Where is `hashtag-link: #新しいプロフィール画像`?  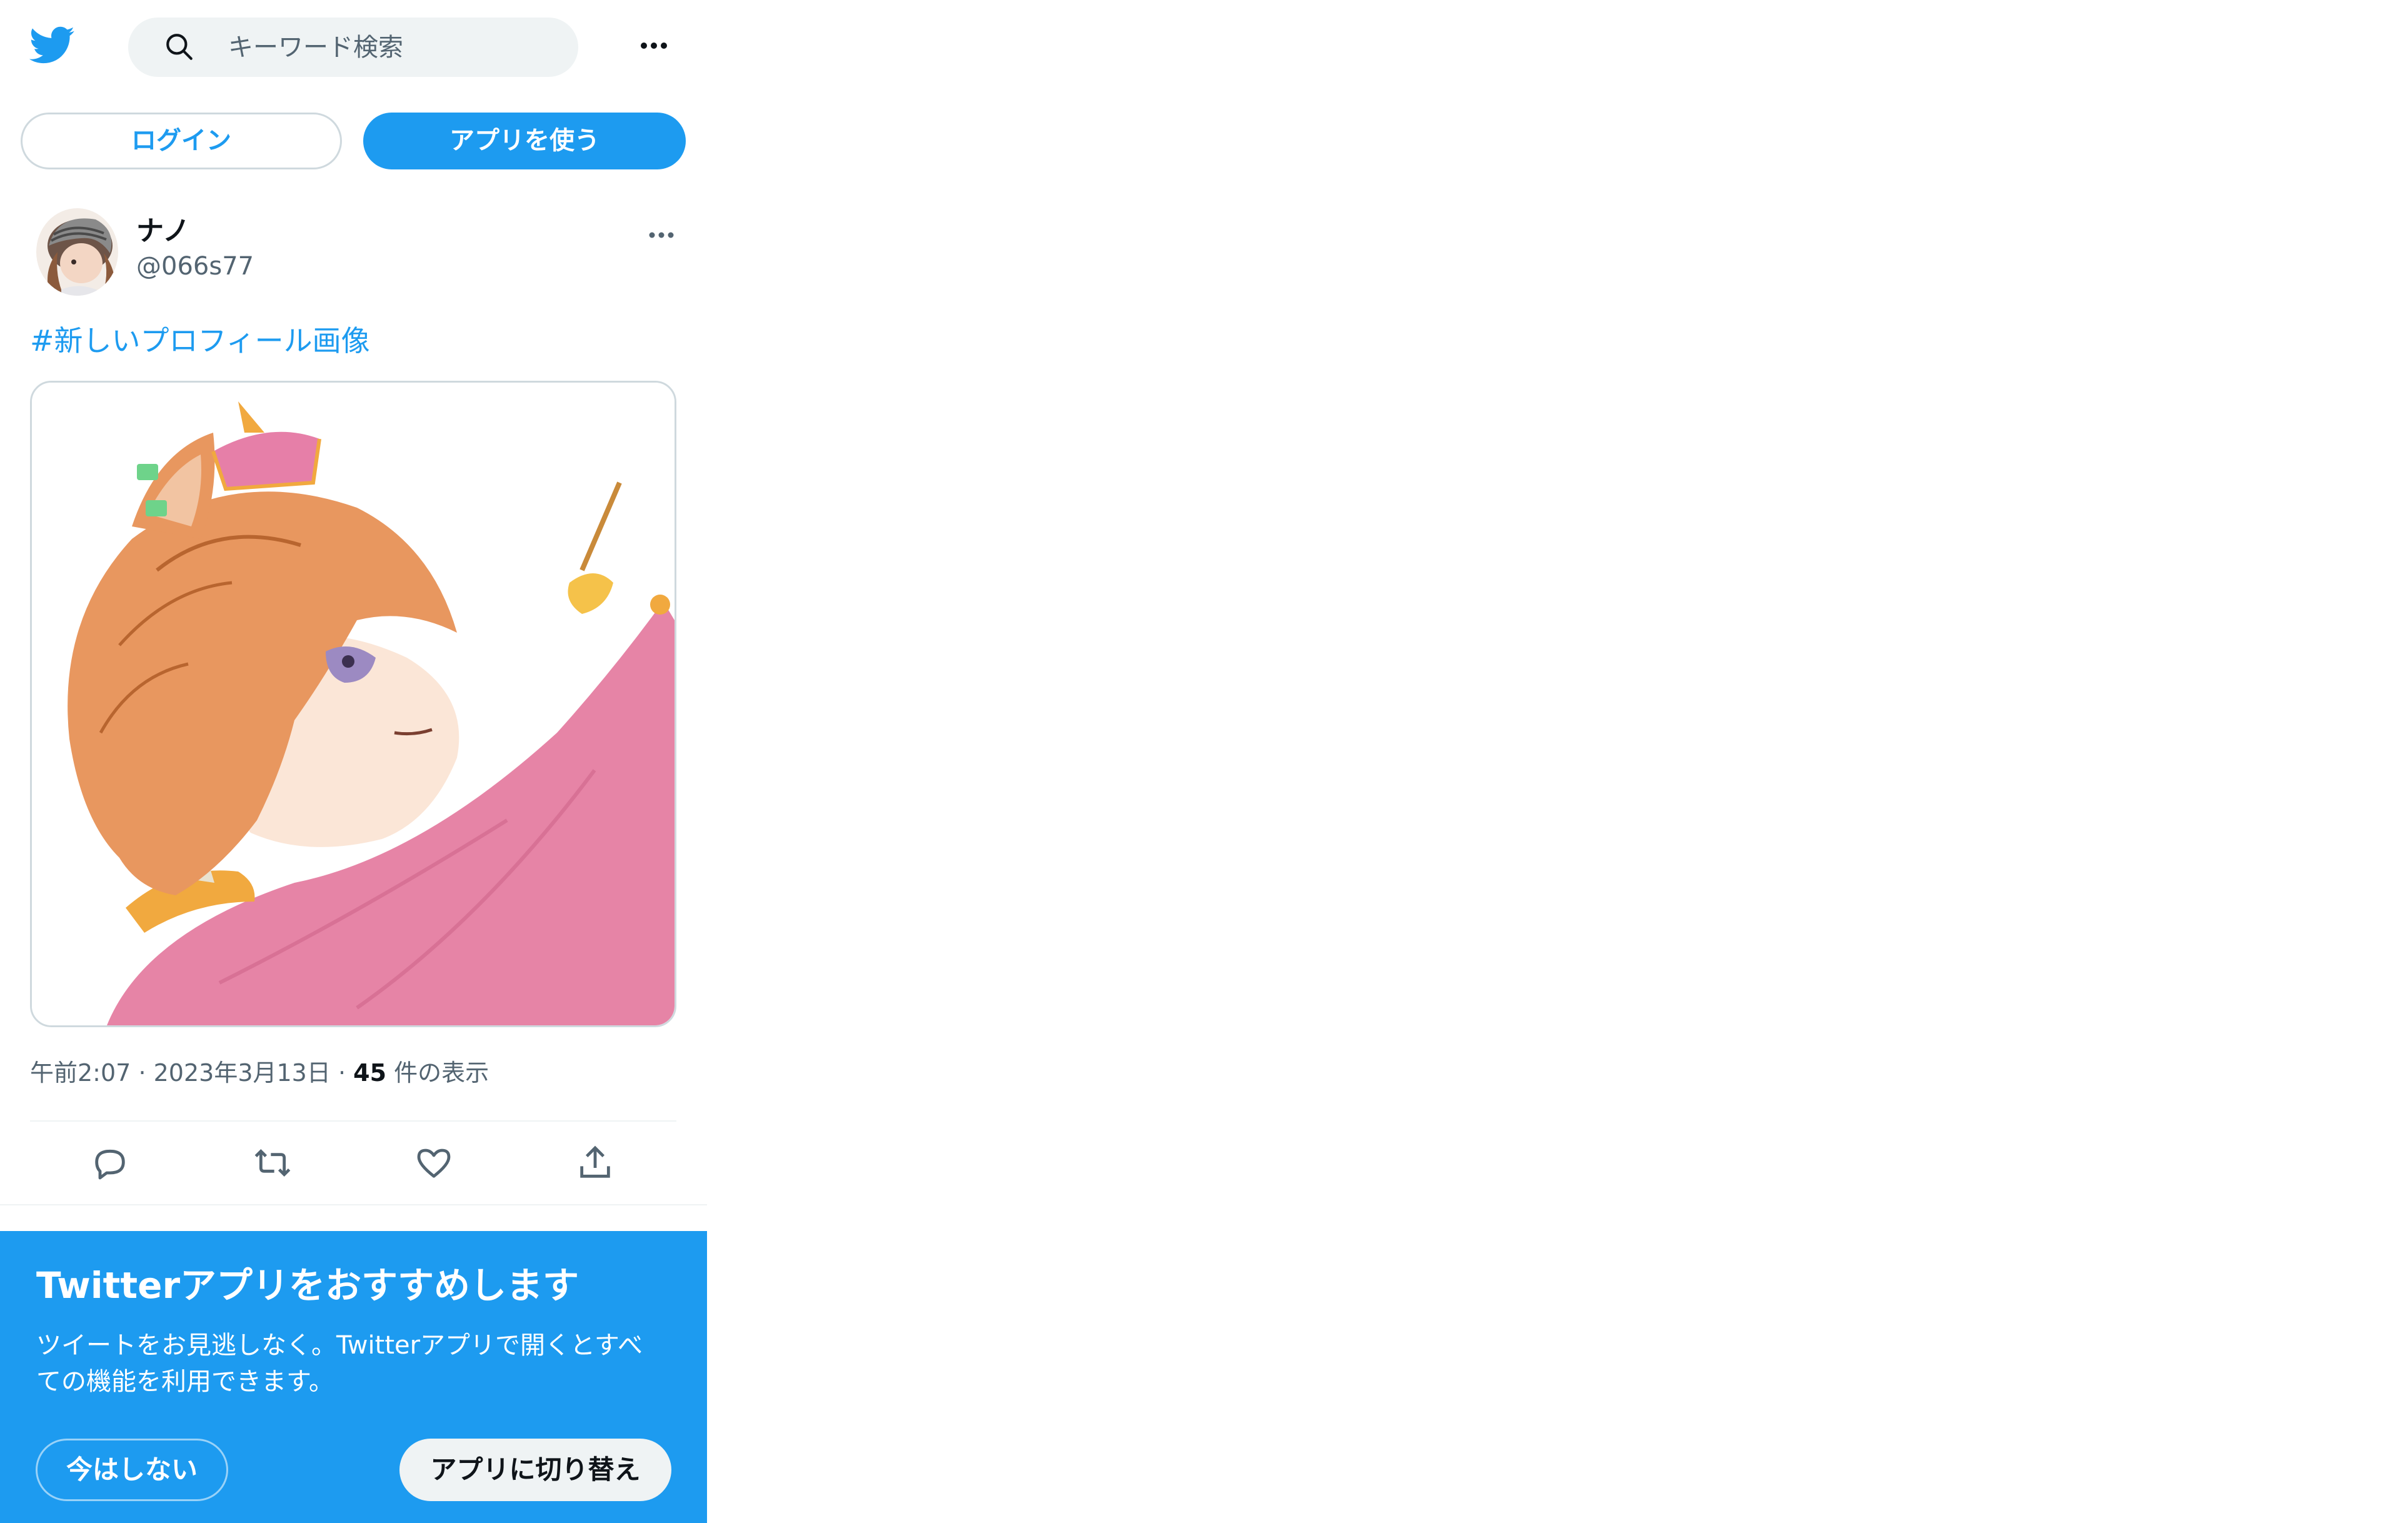
hashtag-link: #新しいプロフィール画像 is located at coordinates (200, 341).